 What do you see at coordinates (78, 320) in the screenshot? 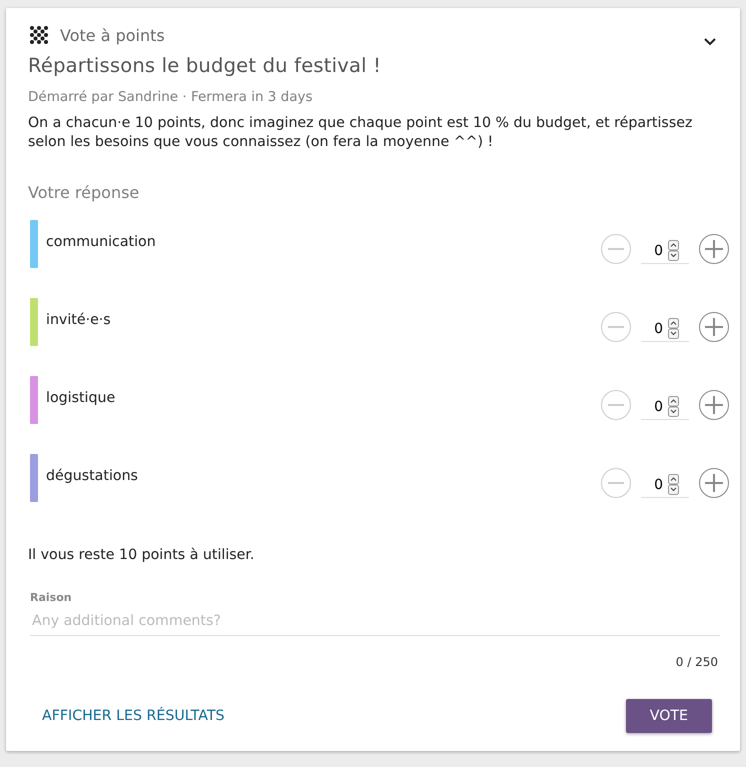
I see `option-label: invité·e·s` at bounding box center [78, 320].